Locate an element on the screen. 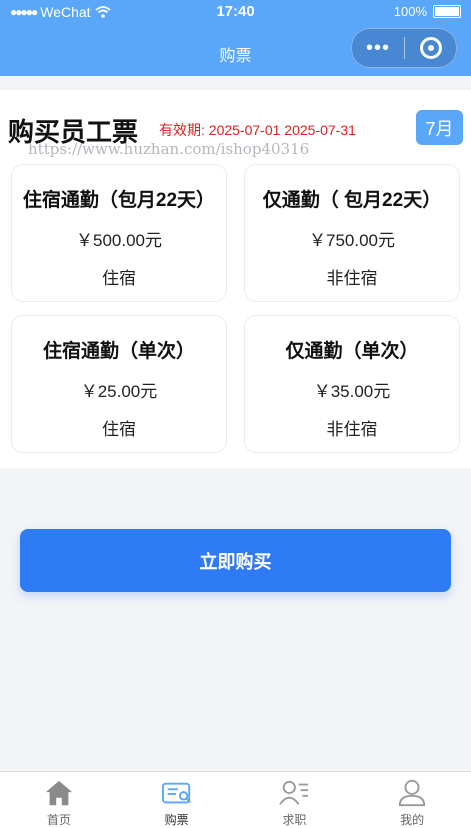 The width and height of the screenshot is (471, 828). tab-home: 首页 is located at coordinates (59, 800).